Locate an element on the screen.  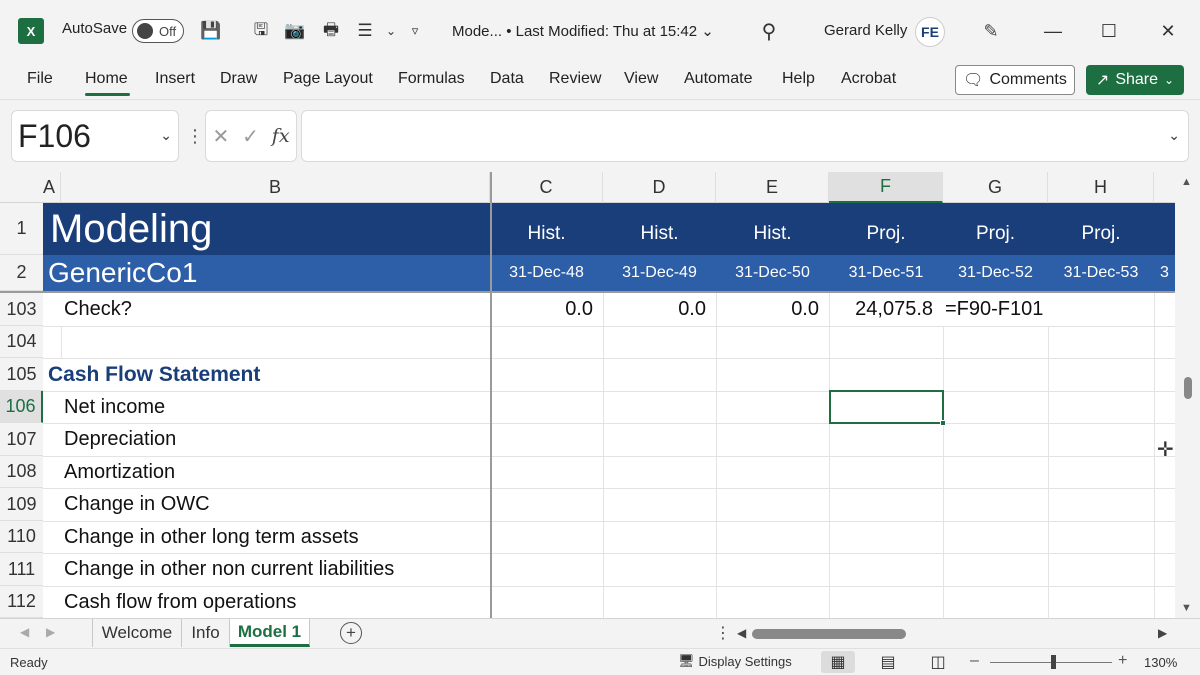
tab-draw: Draw is located at coordinates (238, 79).